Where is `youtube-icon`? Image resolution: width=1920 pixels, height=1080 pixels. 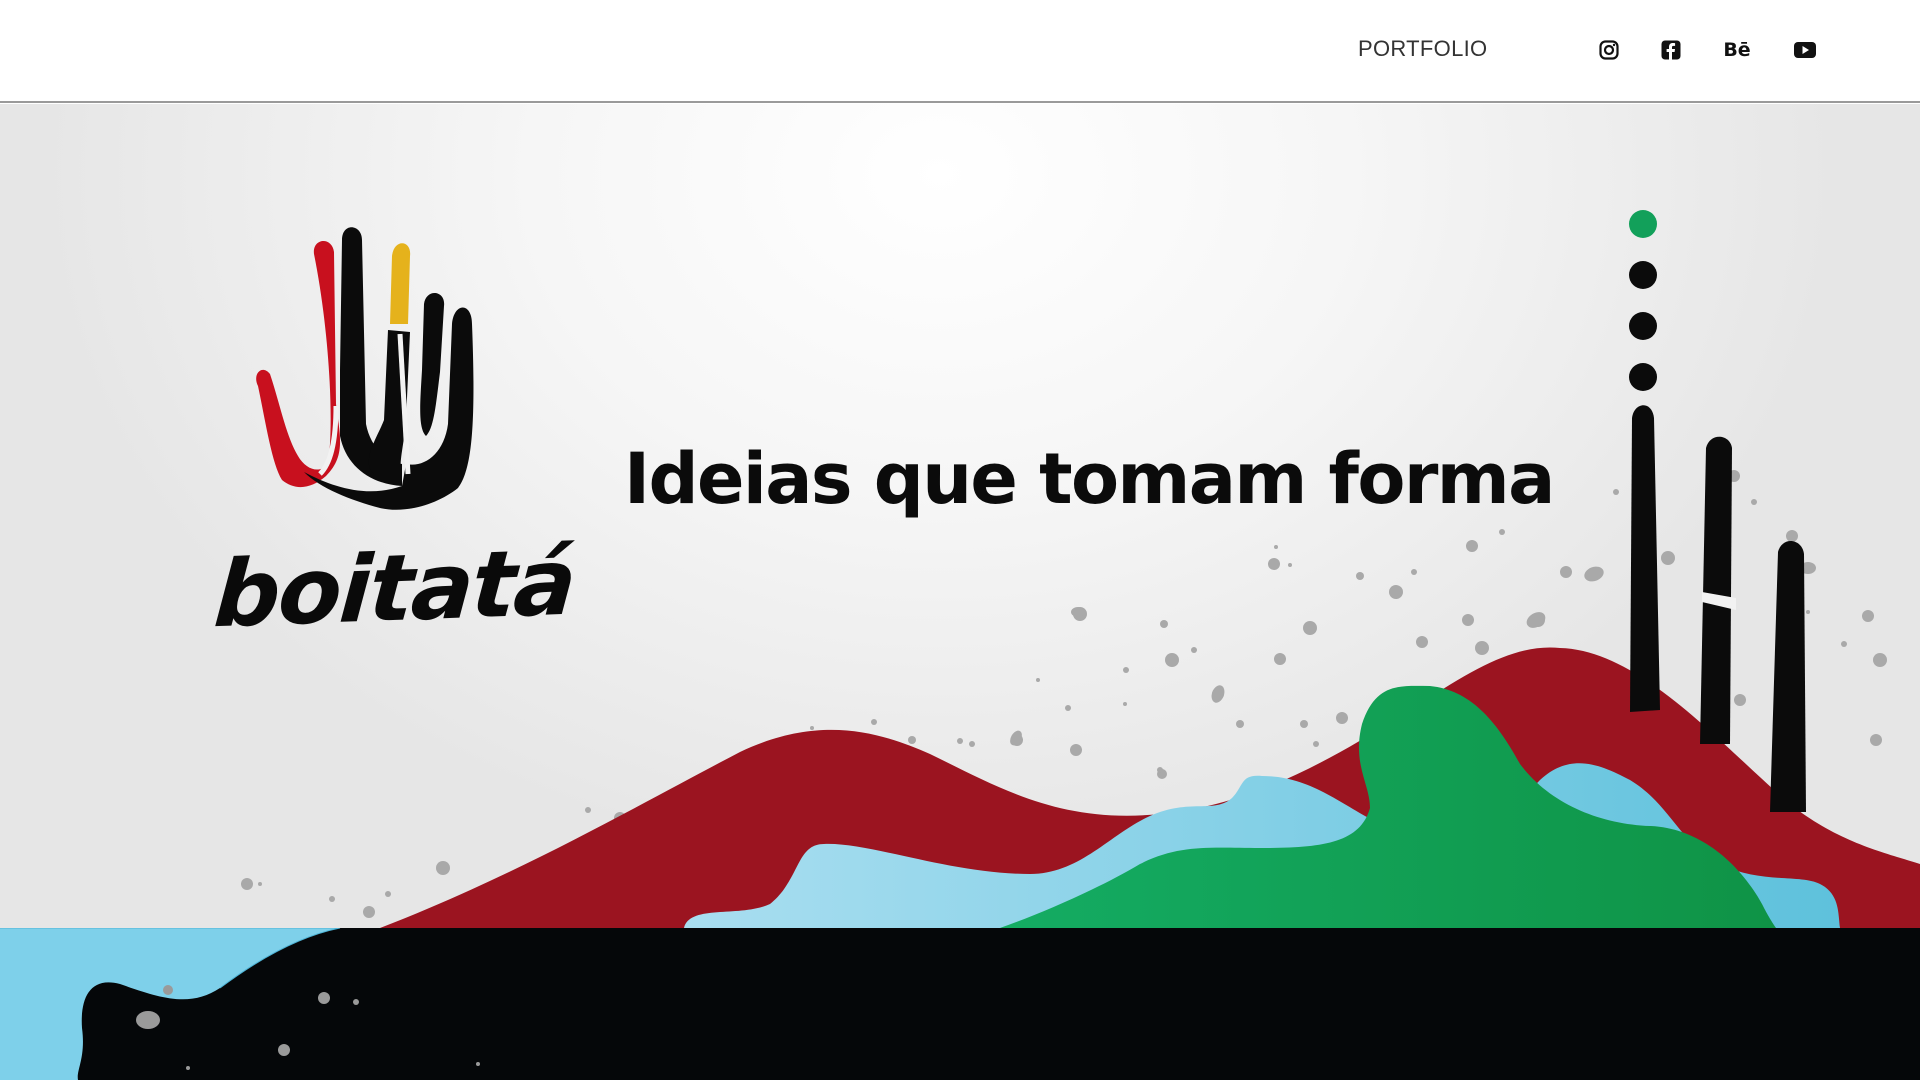 youtube-icon is located at coordinates (1805, 50).